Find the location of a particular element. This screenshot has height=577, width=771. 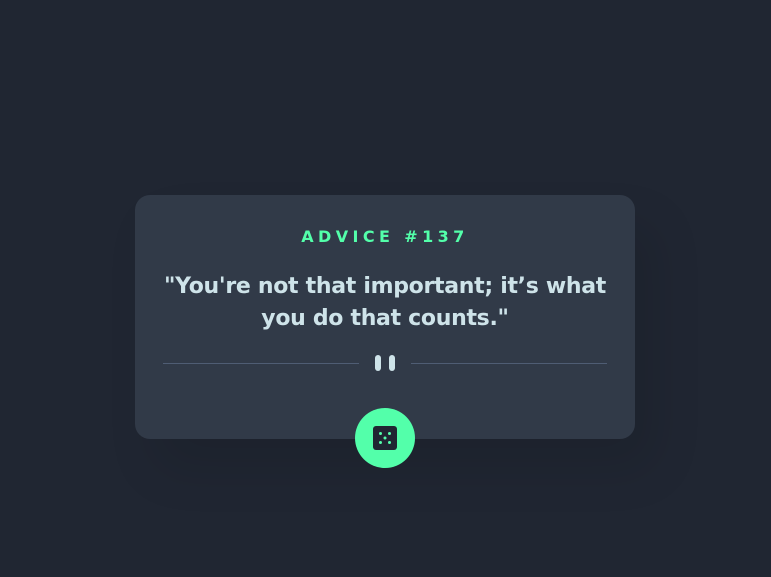

dice-button is located at coordinates (385, 438).